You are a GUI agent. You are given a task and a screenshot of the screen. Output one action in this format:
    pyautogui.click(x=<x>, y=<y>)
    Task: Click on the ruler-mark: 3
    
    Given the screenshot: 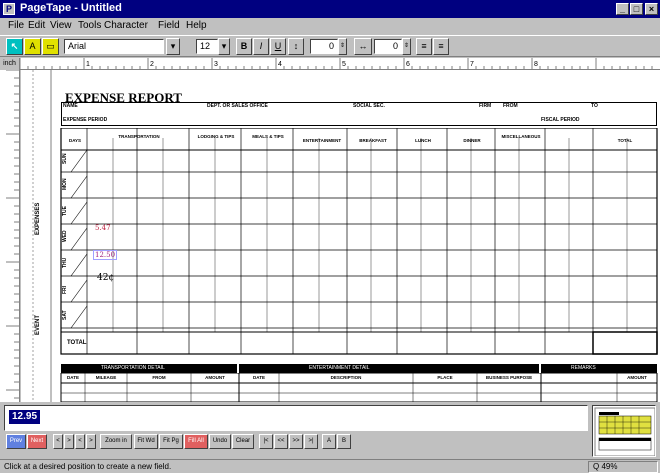 What is the action you would take?
    pyautogui.click(x=216, y=64)
    